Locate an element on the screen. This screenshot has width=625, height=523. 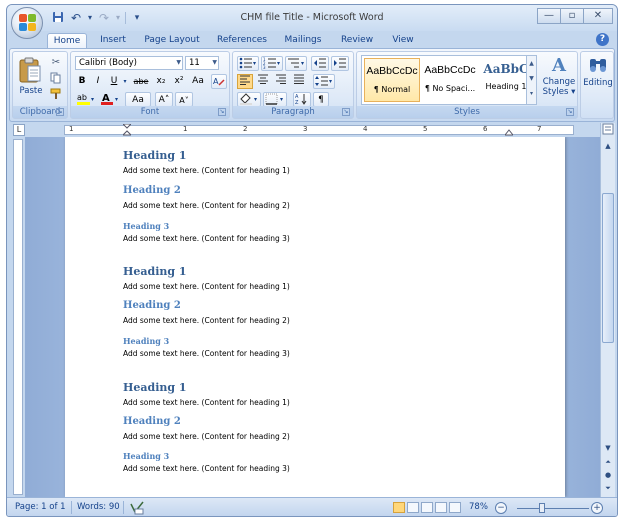
zoom-slider-thumb is located at coordinates (542, 508).